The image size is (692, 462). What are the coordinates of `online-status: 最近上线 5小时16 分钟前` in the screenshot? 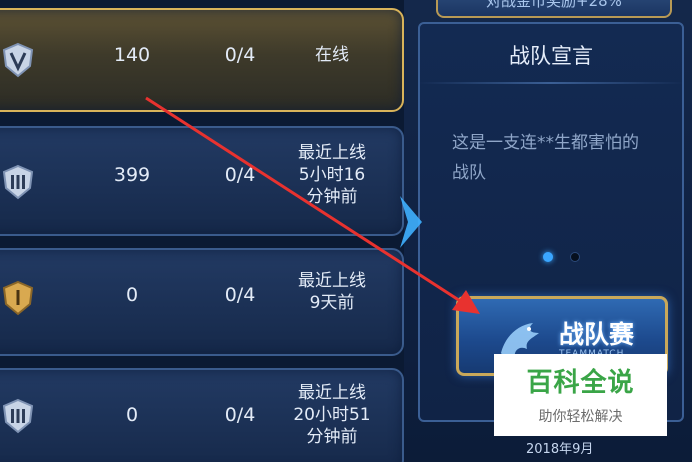 It's located at (332, 175).